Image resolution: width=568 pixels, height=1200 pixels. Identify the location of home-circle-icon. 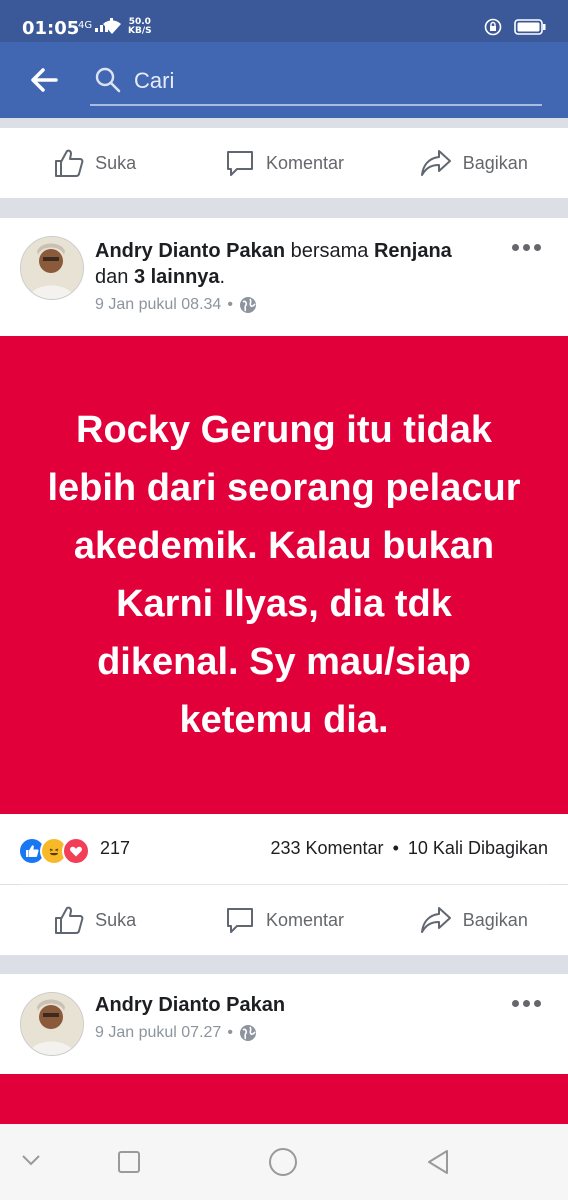
(283, 1162).